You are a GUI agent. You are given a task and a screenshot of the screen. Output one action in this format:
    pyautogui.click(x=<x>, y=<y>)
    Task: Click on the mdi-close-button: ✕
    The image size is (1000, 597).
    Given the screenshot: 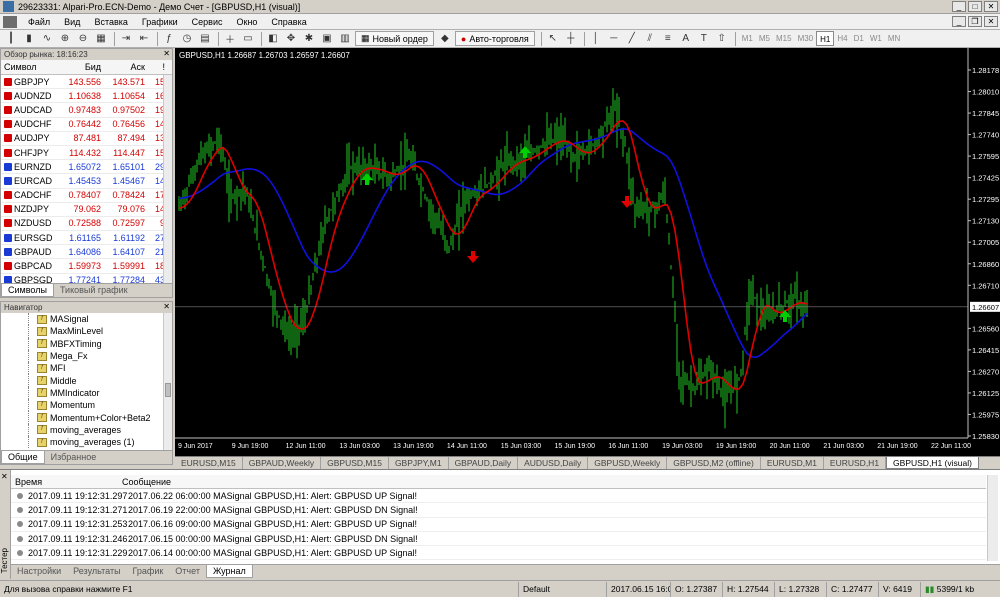 What is the action you would take?
    pyautogui.click(x=991, y=21)
    